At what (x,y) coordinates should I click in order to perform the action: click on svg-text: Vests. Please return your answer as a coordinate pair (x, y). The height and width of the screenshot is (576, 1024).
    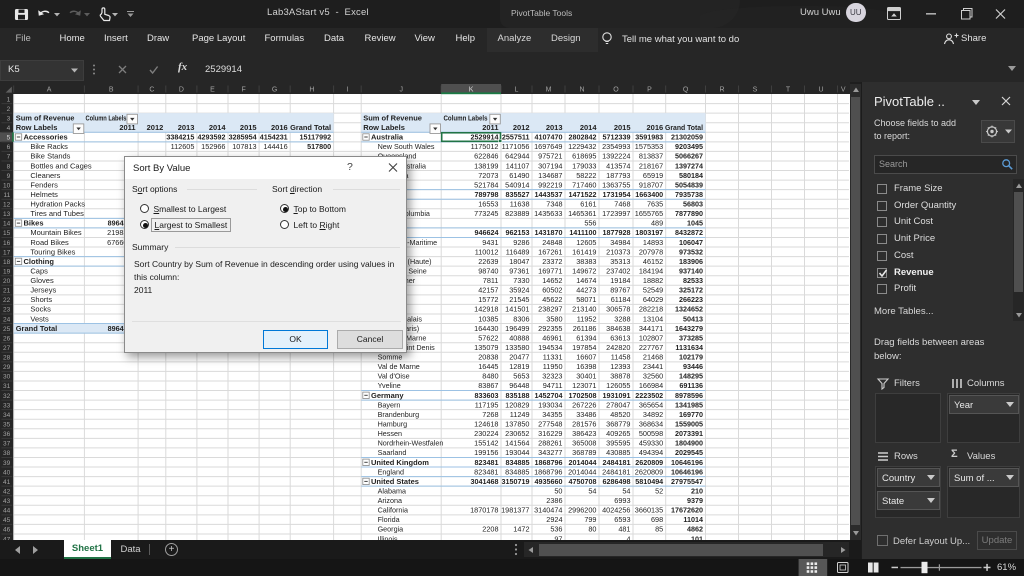
    Looking at the image, I should click on (39, 318).